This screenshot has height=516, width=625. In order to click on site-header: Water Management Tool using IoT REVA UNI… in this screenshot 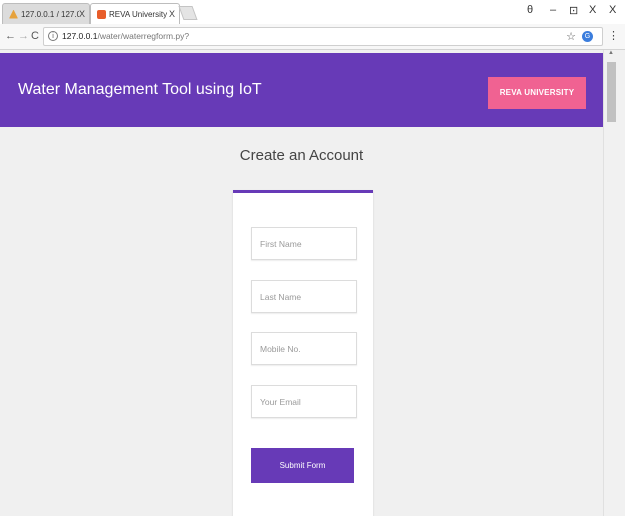, I will do `click(301, 90)`.